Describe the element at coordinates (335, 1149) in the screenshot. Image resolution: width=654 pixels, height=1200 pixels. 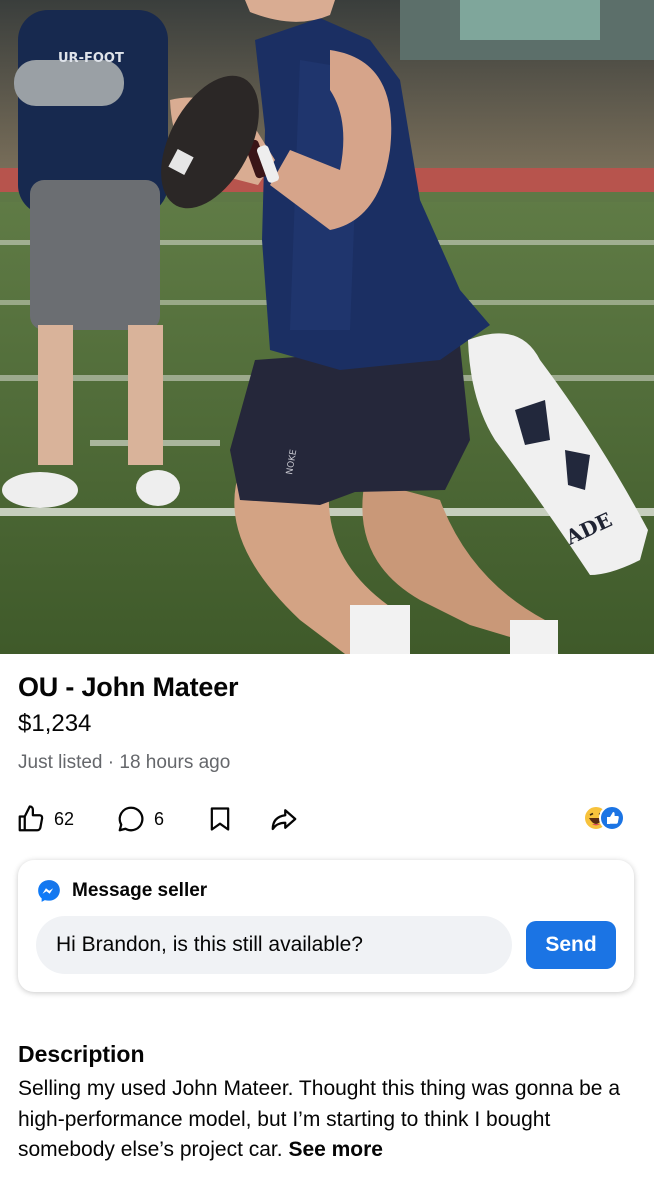
I see `see-more-link: See more` at that location.